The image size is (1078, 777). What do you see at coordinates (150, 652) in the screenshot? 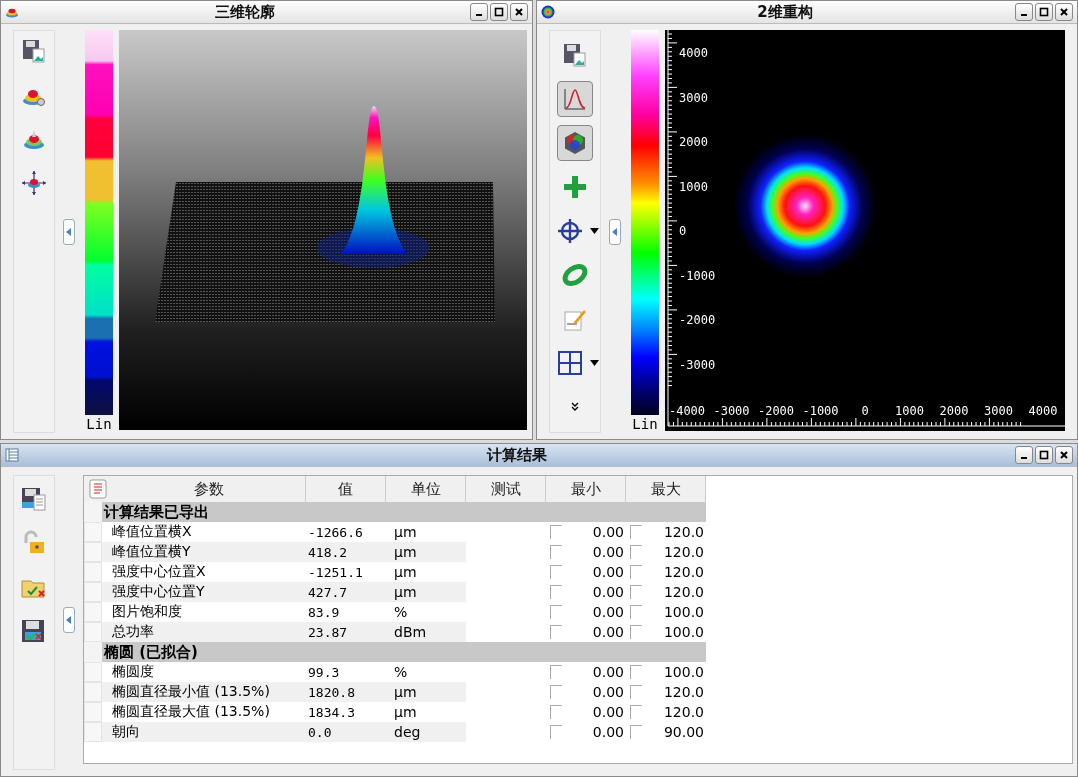
I see `group-heading: 椭圆 (已拟合)` at bounding box center [150, 652].